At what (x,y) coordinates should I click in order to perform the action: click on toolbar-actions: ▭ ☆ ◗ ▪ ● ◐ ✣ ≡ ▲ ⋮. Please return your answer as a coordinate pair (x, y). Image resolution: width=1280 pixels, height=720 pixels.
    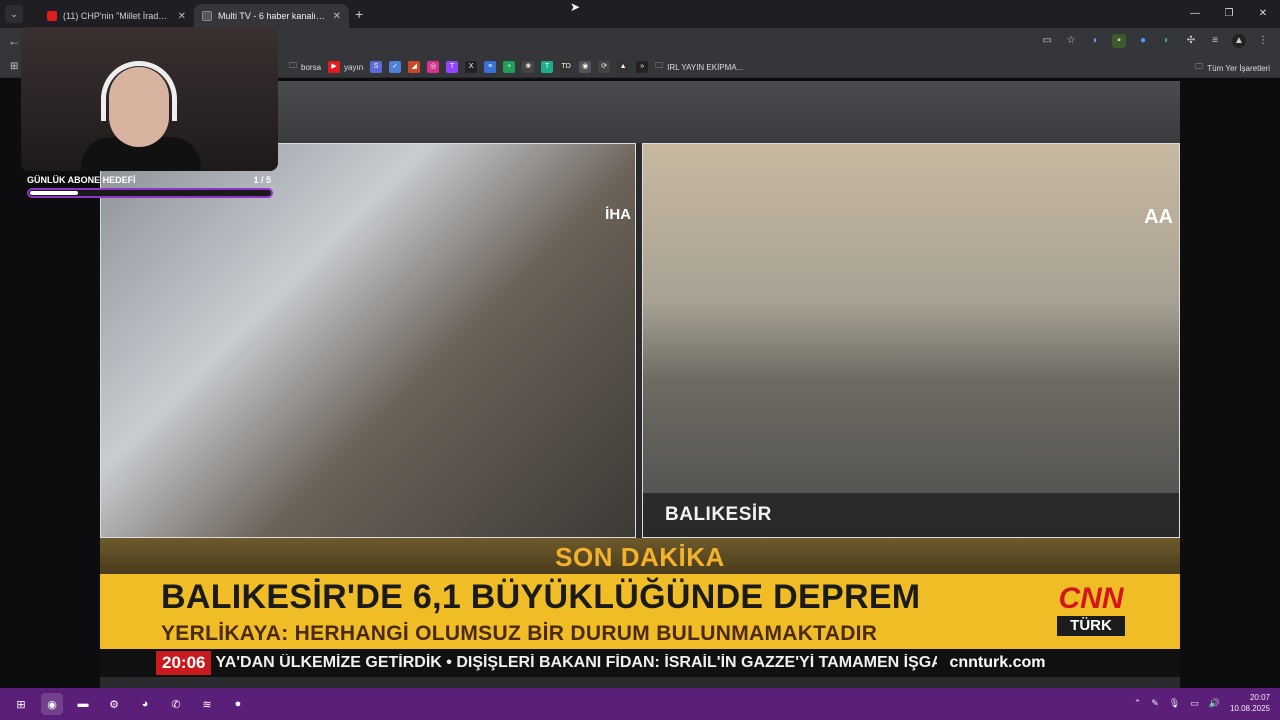
    Looking at the image, I should click on (1155, 41).